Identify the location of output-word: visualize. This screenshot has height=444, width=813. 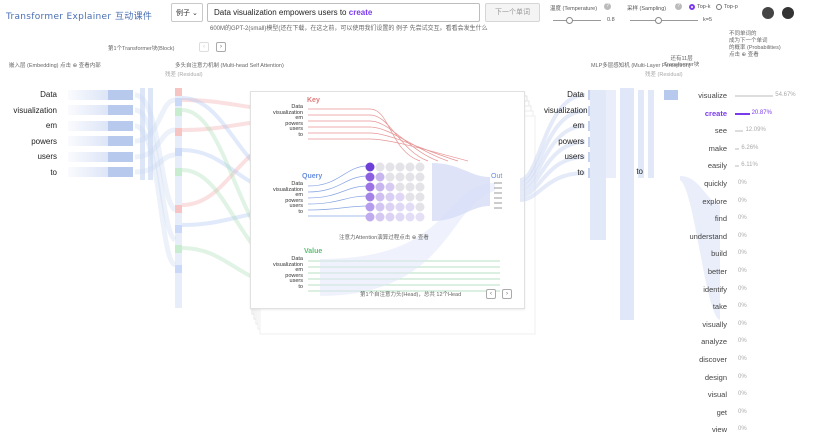
(712, 95).